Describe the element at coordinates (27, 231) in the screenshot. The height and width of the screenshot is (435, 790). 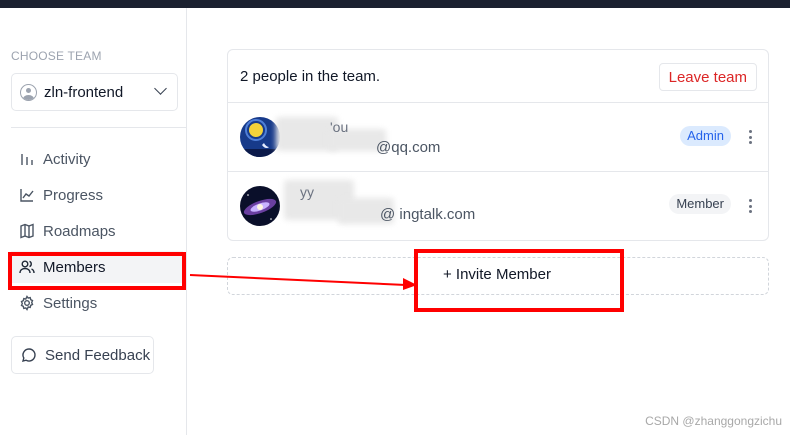
I see `map-icon` at that location.